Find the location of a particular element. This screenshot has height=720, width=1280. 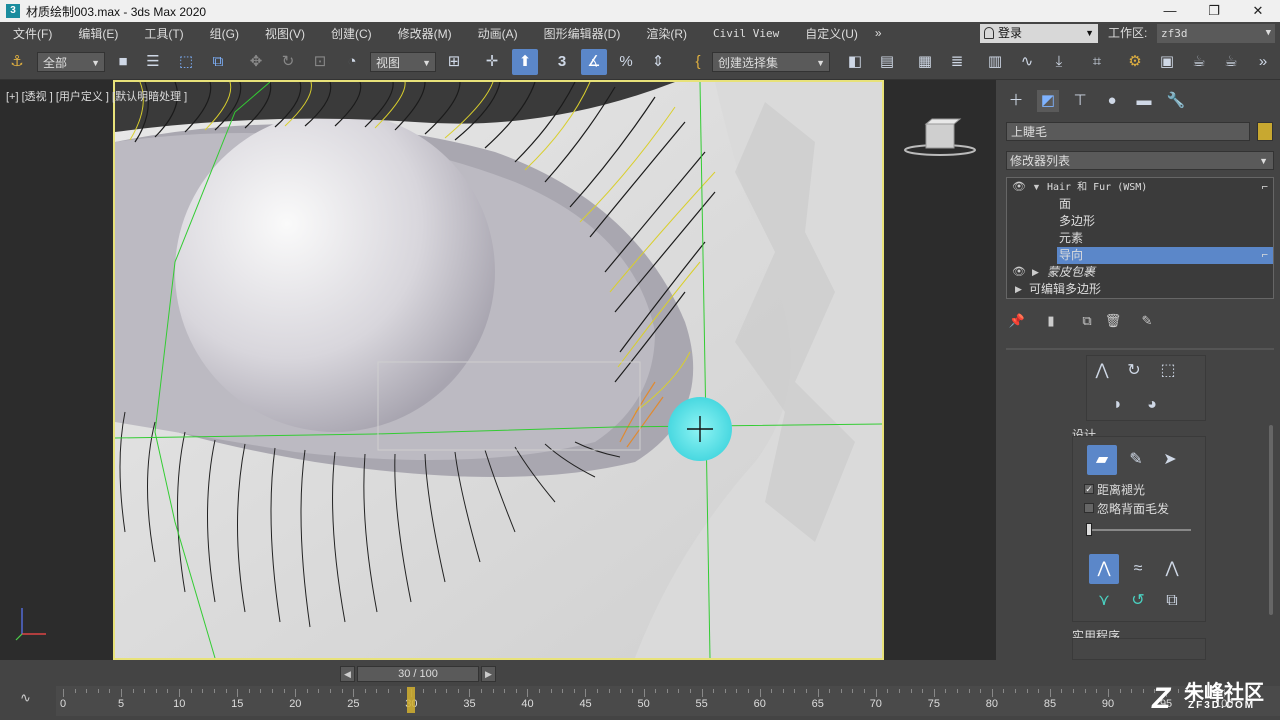

dope-sheet-button: ⤓ is located at coordinates (1059, 62).